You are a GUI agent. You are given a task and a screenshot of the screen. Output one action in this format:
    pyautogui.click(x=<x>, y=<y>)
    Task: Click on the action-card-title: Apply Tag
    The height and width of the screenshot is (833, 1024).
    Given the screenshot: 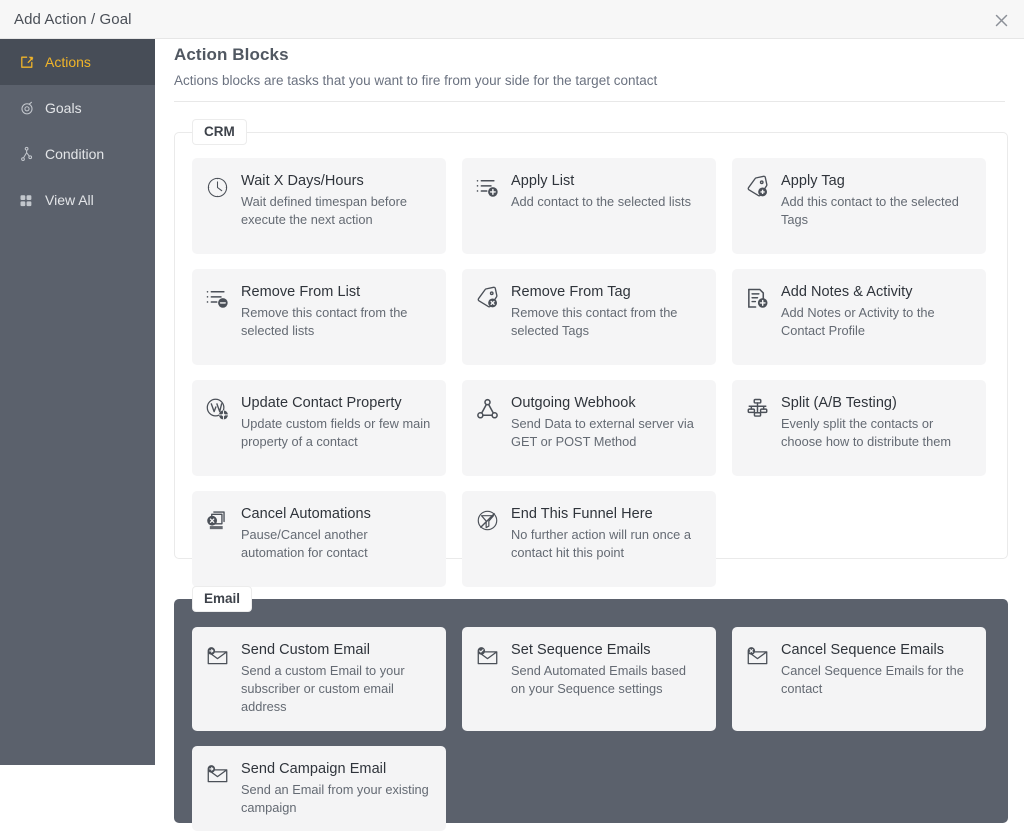 What is the action you would take?
    pyautogui.click(x=813, y=181)
    